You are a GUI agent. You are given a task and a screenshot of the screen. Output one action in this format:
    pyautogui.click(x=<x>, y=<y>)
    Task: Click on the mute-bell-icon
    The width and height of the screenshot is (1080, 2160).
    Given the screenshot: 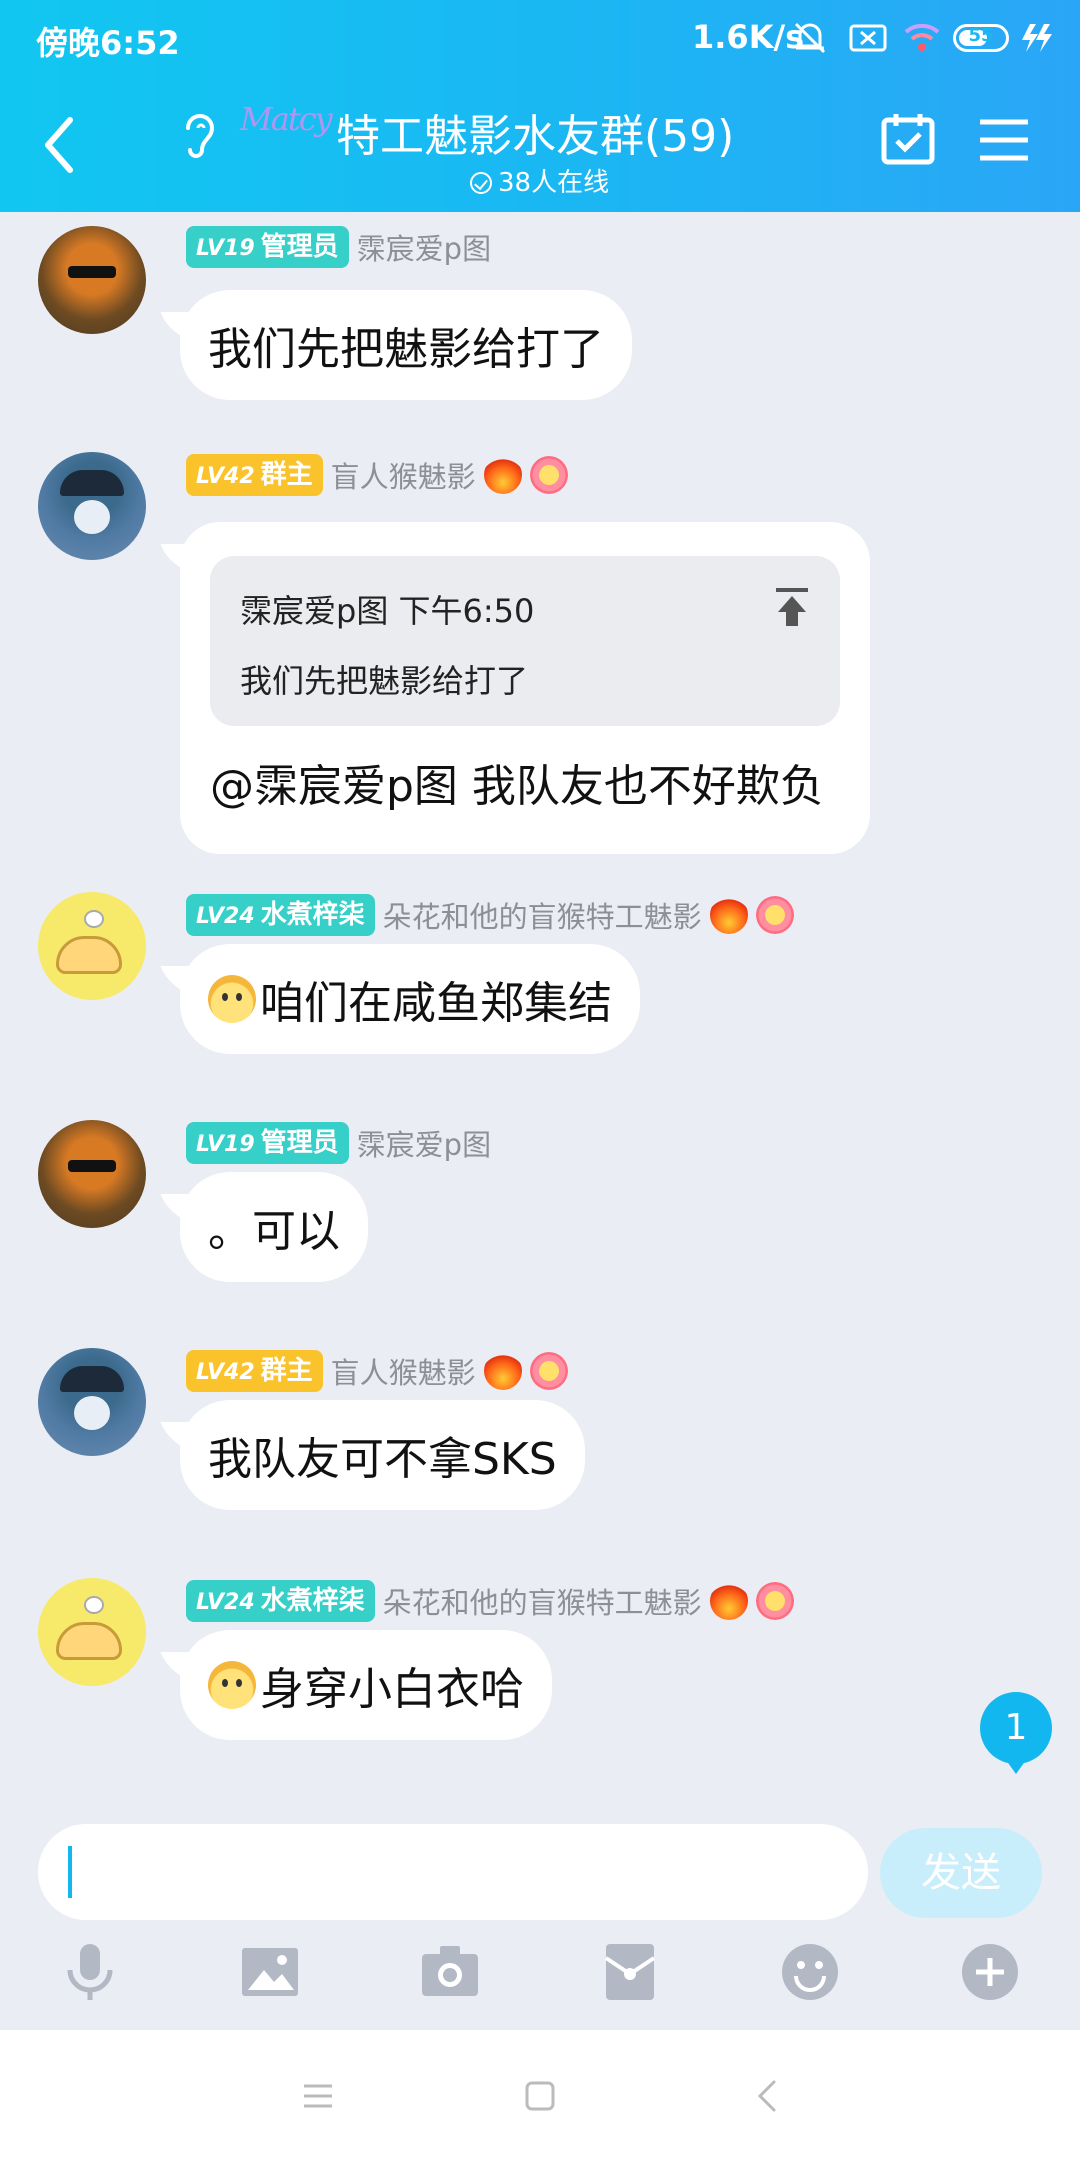 What is the action you would take?
    pyautogui.click(x=810, y=38)
    